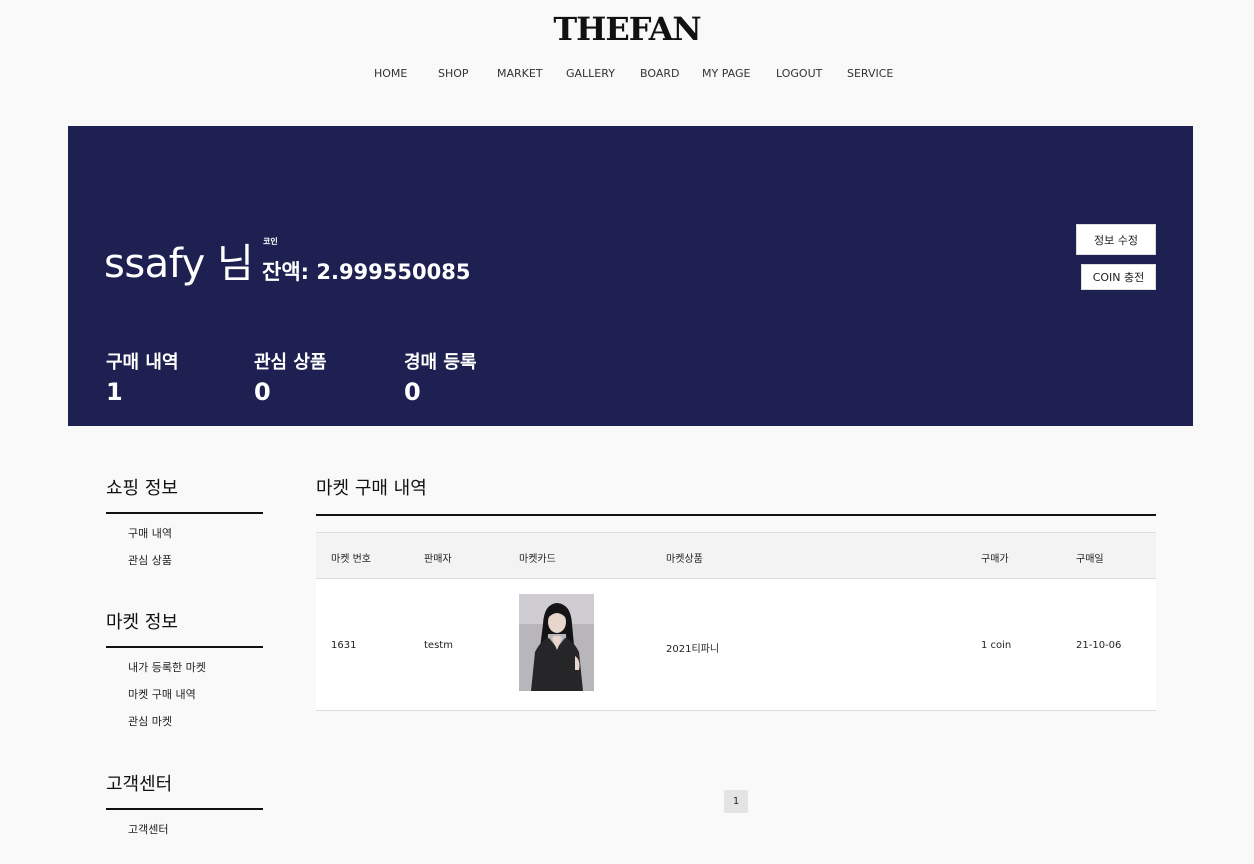 This screenshot has height=864, width=1254. What do you see at coordinates (870, 73) in the screenshot?
I see `nav-service: SERVICE` at bounding box center [870, 73].